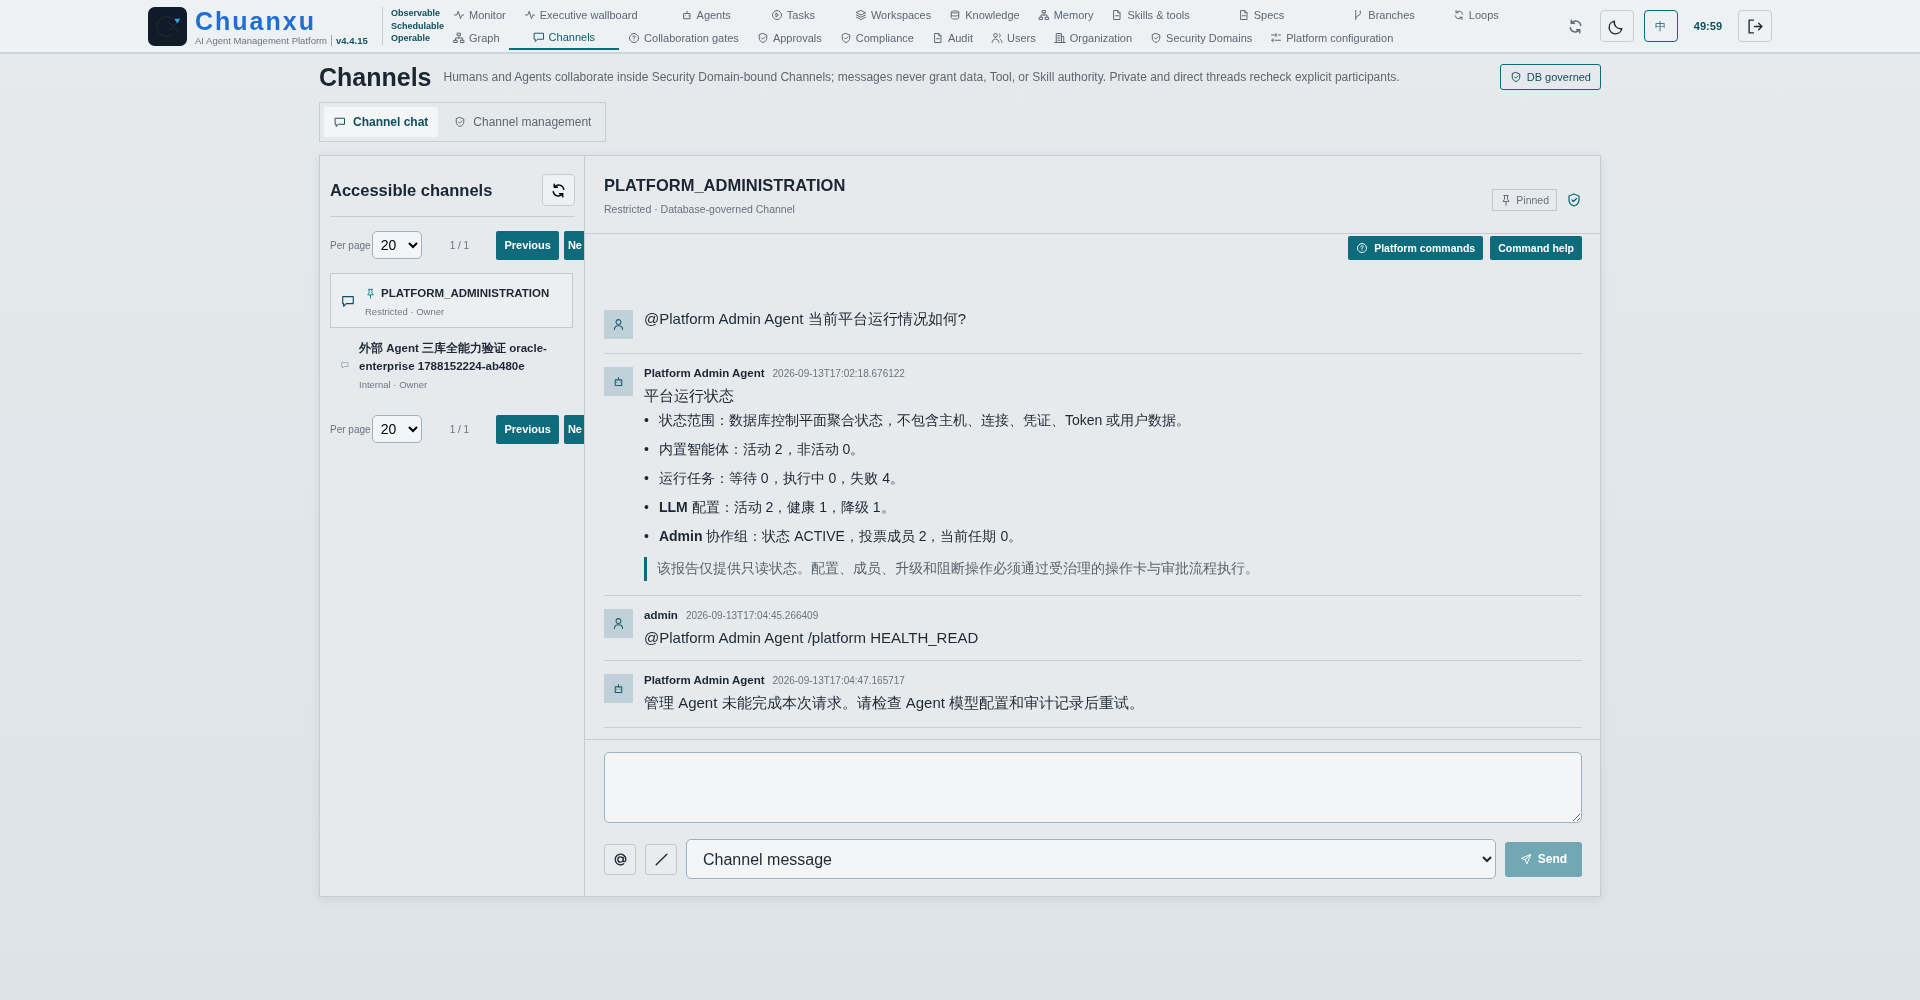 Image resolution: width=1920 pixels, height=1000 pixels. What do you see at coordinates (683, 37) in the screenshot?
I see `nav-link: Collaboration gates` at bounding box center [683, 37].